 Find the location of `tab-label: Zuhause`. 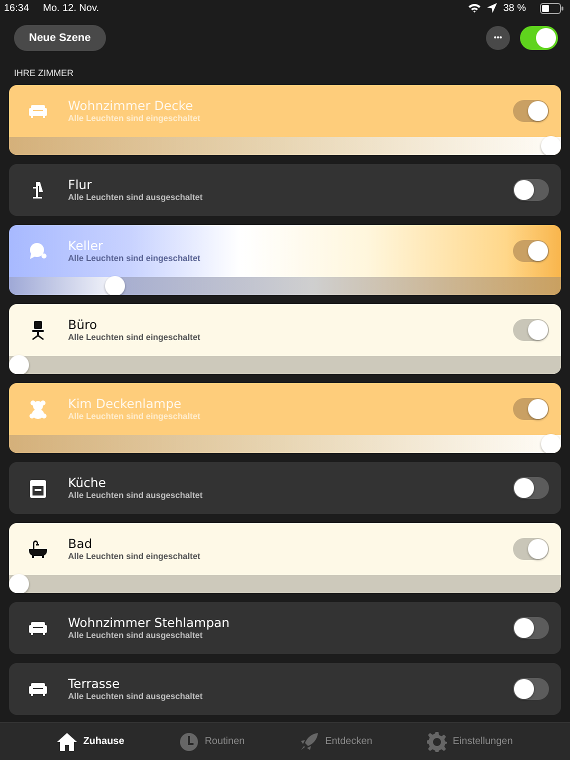

tab-label: Zuhause is located at coordinates (103, 741).